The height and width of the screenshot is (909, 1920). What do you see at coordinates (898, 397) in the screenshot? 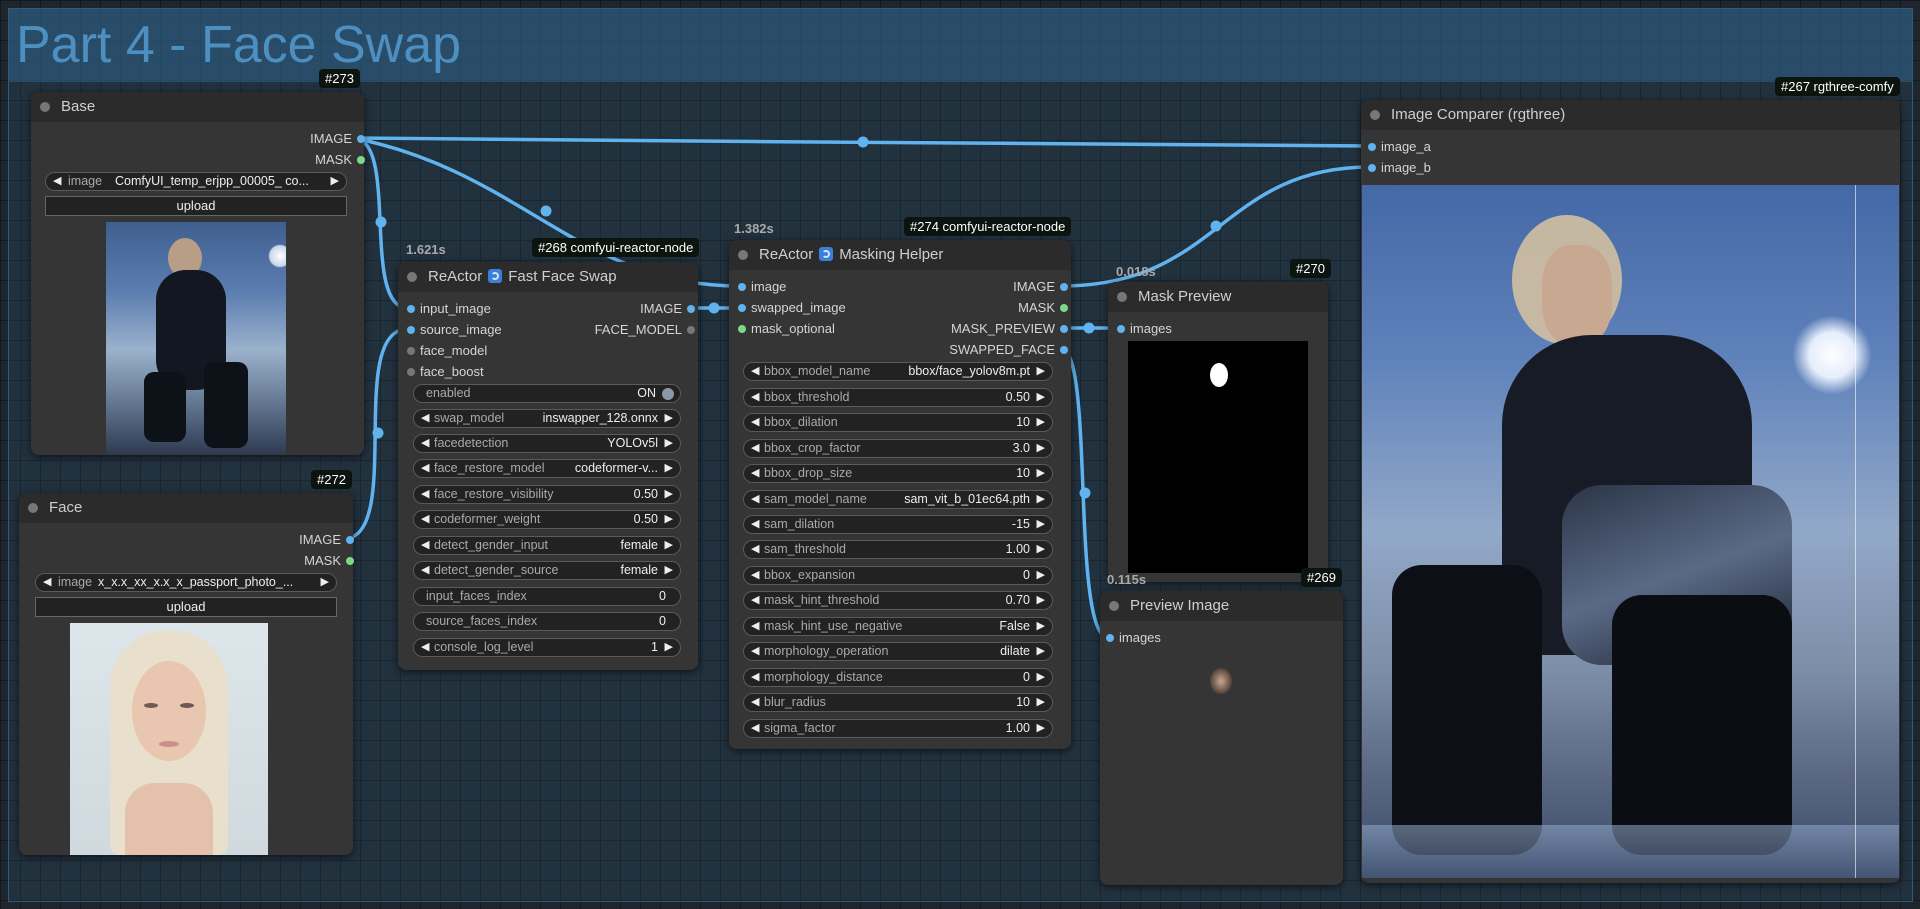
I see `bbox-threshold-number: ◀ bbox_threshold 0.50 ▶` at bounding box center [898, 397].